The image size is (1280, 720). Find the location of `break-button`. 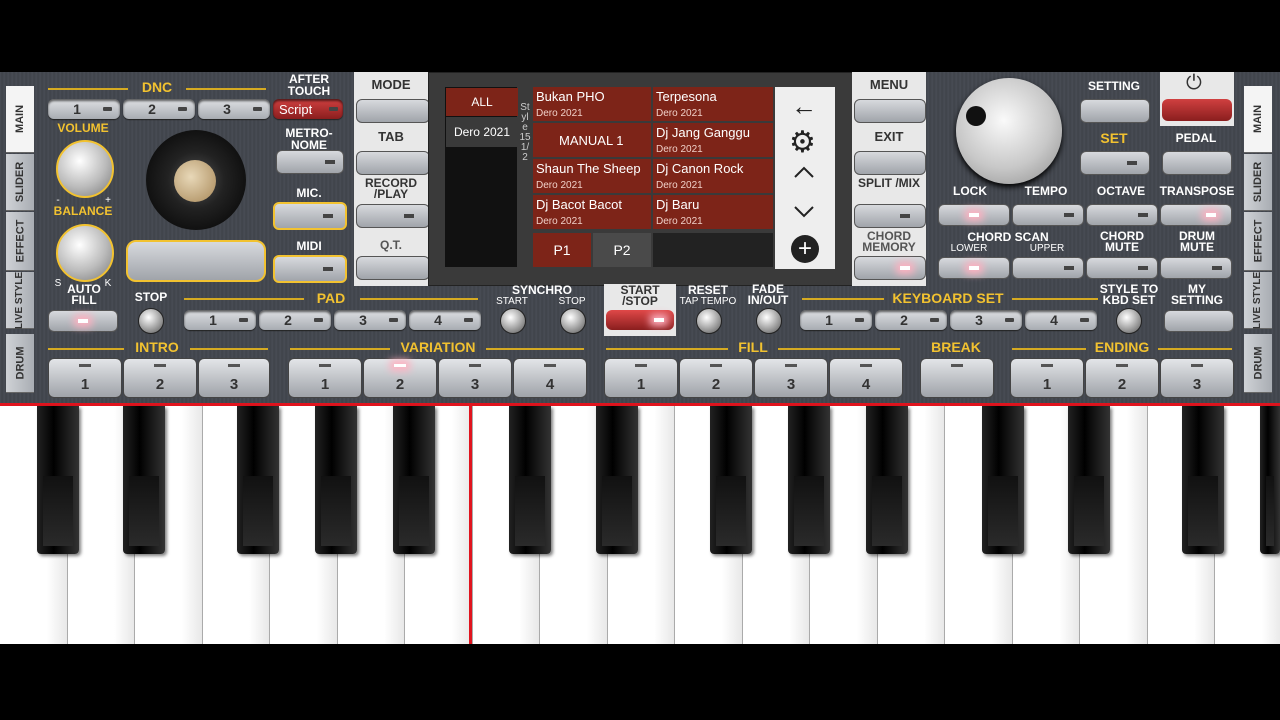

break-button is located at coordinates (957, 378).